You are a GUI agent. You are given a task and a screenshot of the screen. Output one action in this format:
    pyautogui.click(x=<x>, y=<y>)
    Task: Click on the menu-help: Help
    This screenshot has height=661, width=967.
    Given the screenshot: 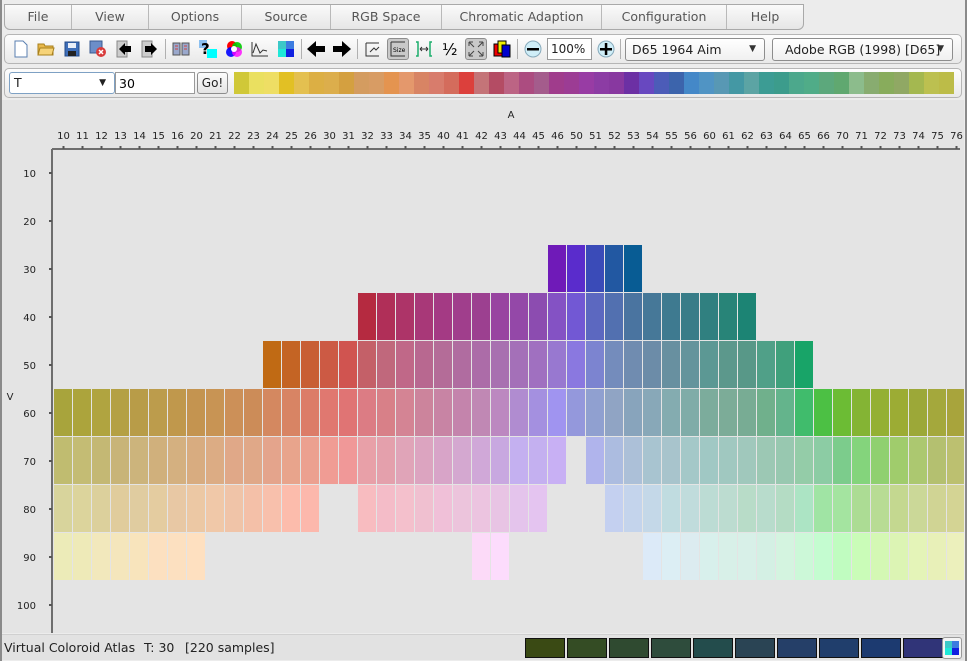 What is the action you would take?
    pyautogui.click(x=765, y=17)
    